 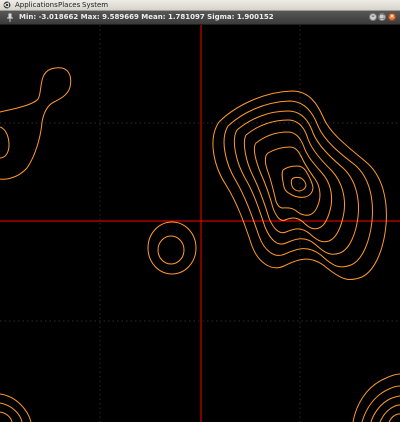 What do you see at coordinates (392, 17) in the screenshot?
I see `close-icon: ×` at bounding box center [392, 17].